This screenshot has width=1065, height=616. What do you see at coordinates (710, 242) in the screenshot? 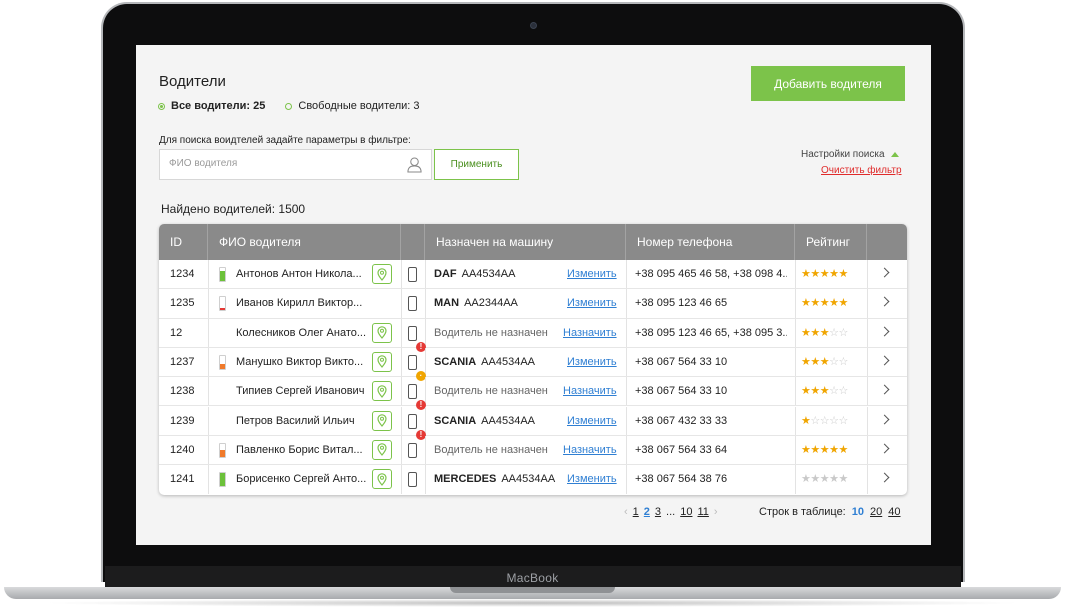
I see `column-phone: Номер телефона` at bounding box center [710, 242].